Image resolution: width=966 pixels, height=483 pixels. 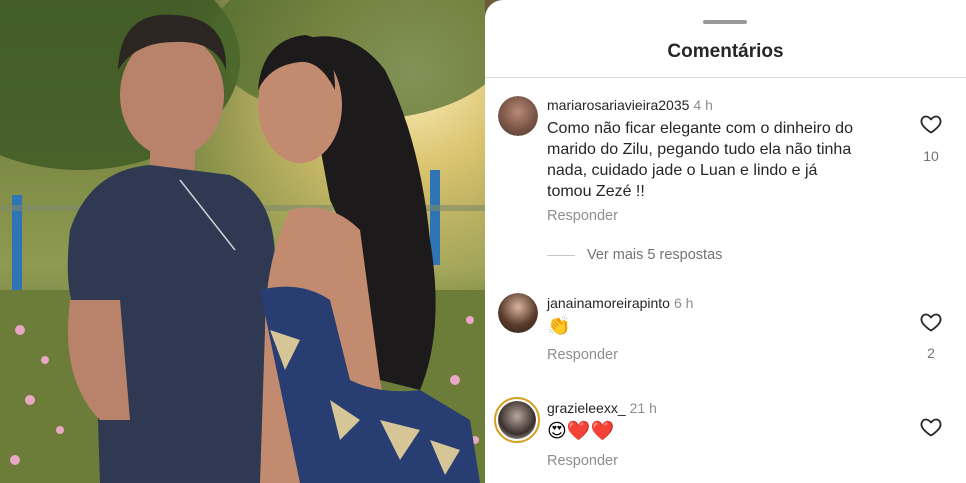 What do you see at coordinates (725, 51) in the screenshot?
I see `sheet-title: Comentários` at bounding box center [725, 51].